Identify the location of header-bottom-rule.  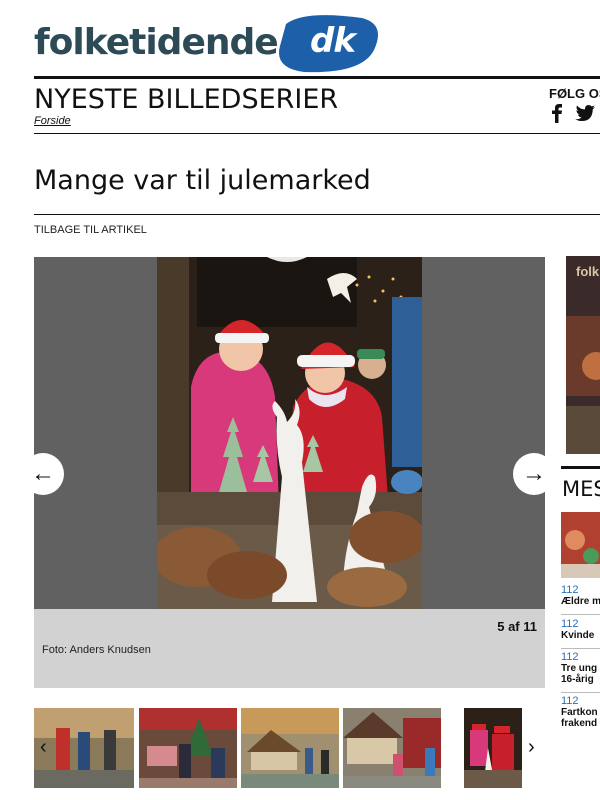
(317, 133).